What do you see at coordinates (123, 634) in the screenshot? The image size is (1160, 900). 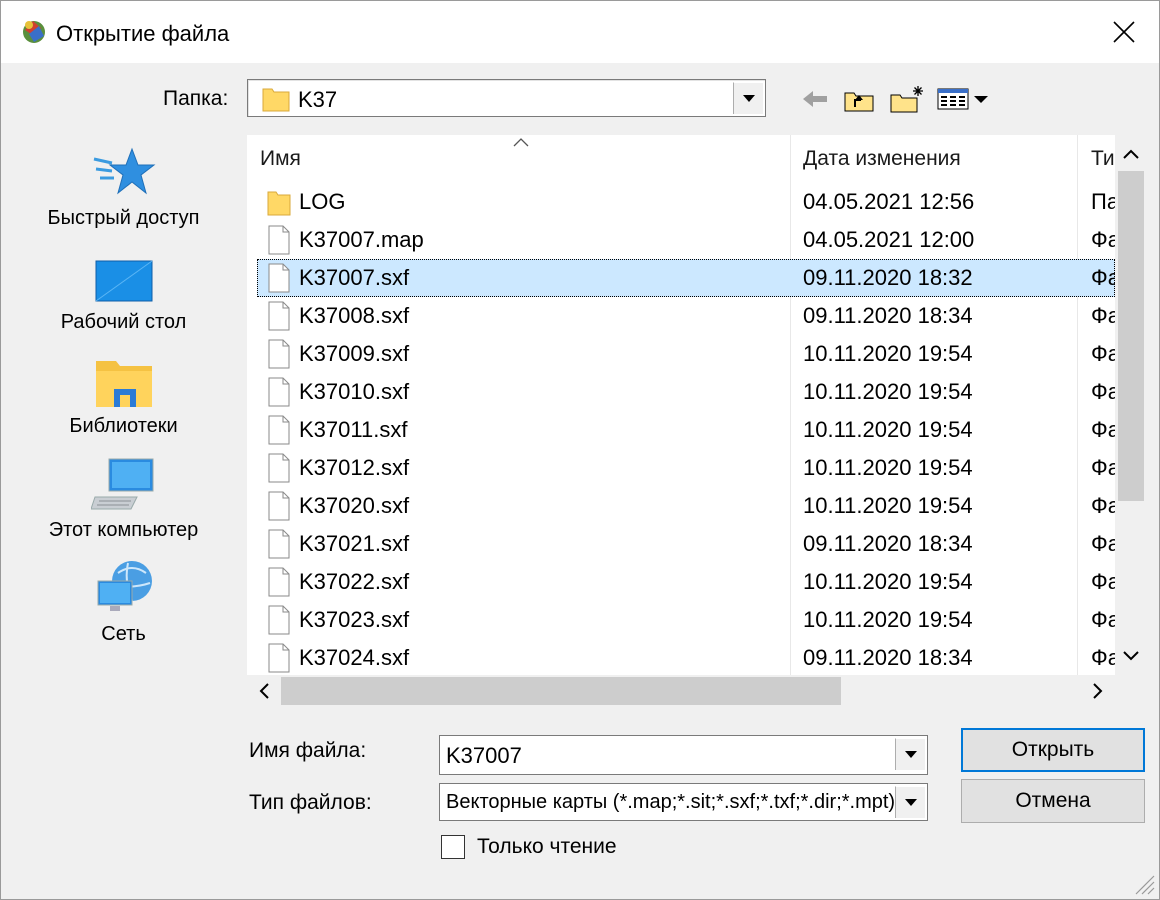 I see `place-label: Сеть` at bounding box center [123, 634].